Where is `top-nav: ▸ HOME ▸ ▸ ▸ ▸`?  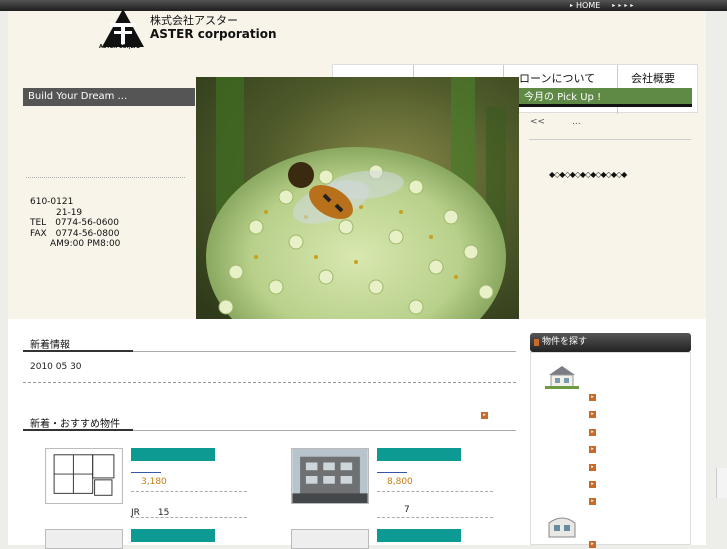 top-nav: ▸ HOME ▸ ▸ ▸ ▸ is located at coordinates (603, 5).